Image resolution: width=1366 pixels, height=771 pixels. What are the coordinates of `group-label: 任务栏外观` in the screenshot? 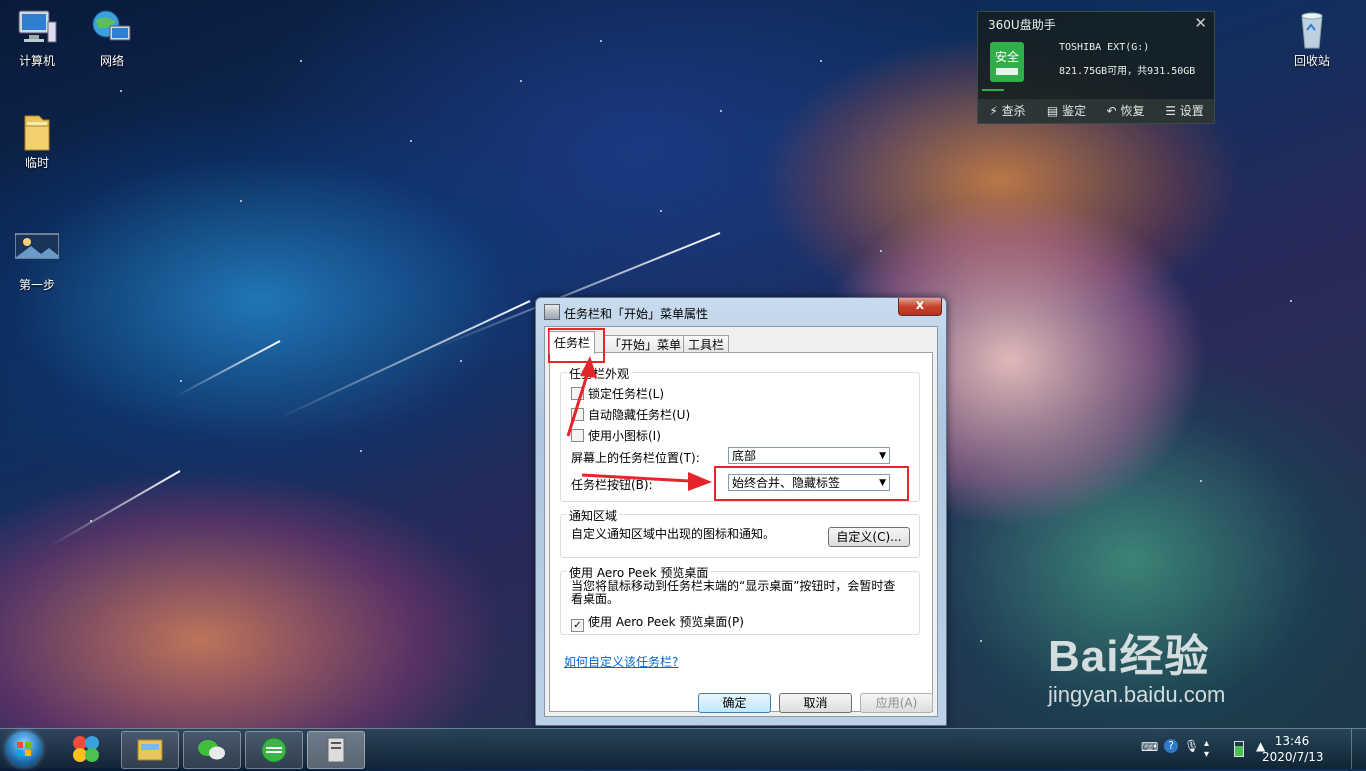 It's located at (599, 373).